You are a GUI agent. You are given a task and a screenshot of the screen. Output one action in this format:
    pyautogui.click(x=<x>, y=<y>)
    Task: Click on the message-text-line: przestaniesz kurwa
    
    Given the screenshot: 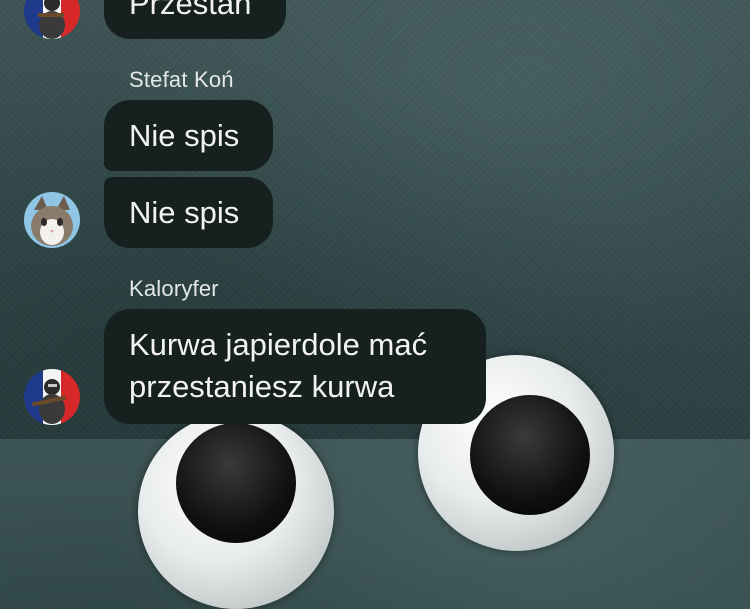 What is the action you would take?
    pyautogui.click(x=262, y=386)
    